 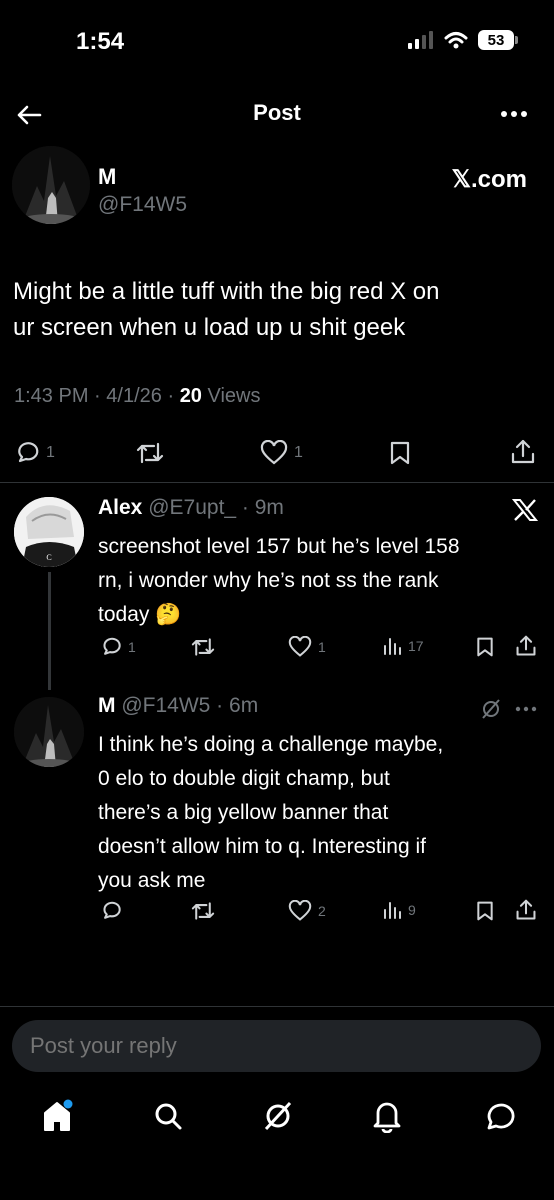 I want to click on reply-text-line: doesn’t allow him to q. Interesting if, so click(x=262, y=846).